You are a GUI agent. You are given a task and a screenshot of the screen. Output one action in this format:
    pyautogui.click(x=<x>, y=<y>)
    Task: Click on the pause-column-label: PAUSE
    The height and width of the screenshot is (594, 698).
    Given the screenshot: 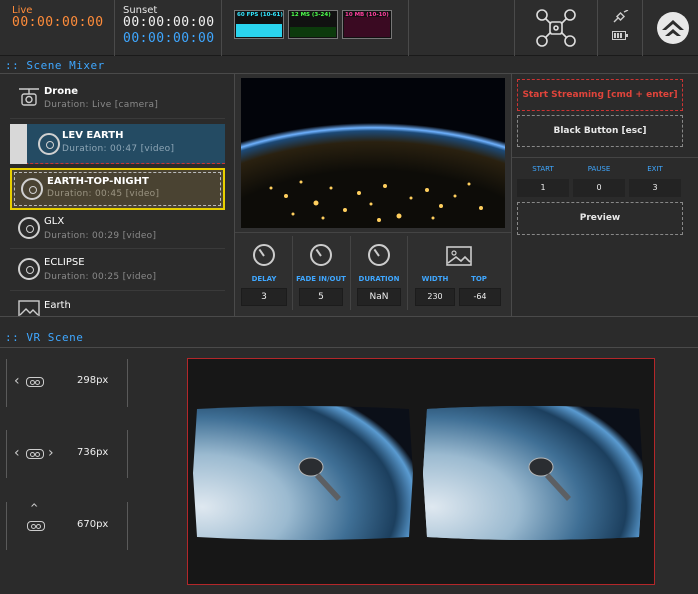 What is the action you would take?
    pyautogui.click(x=599, y=169)
    